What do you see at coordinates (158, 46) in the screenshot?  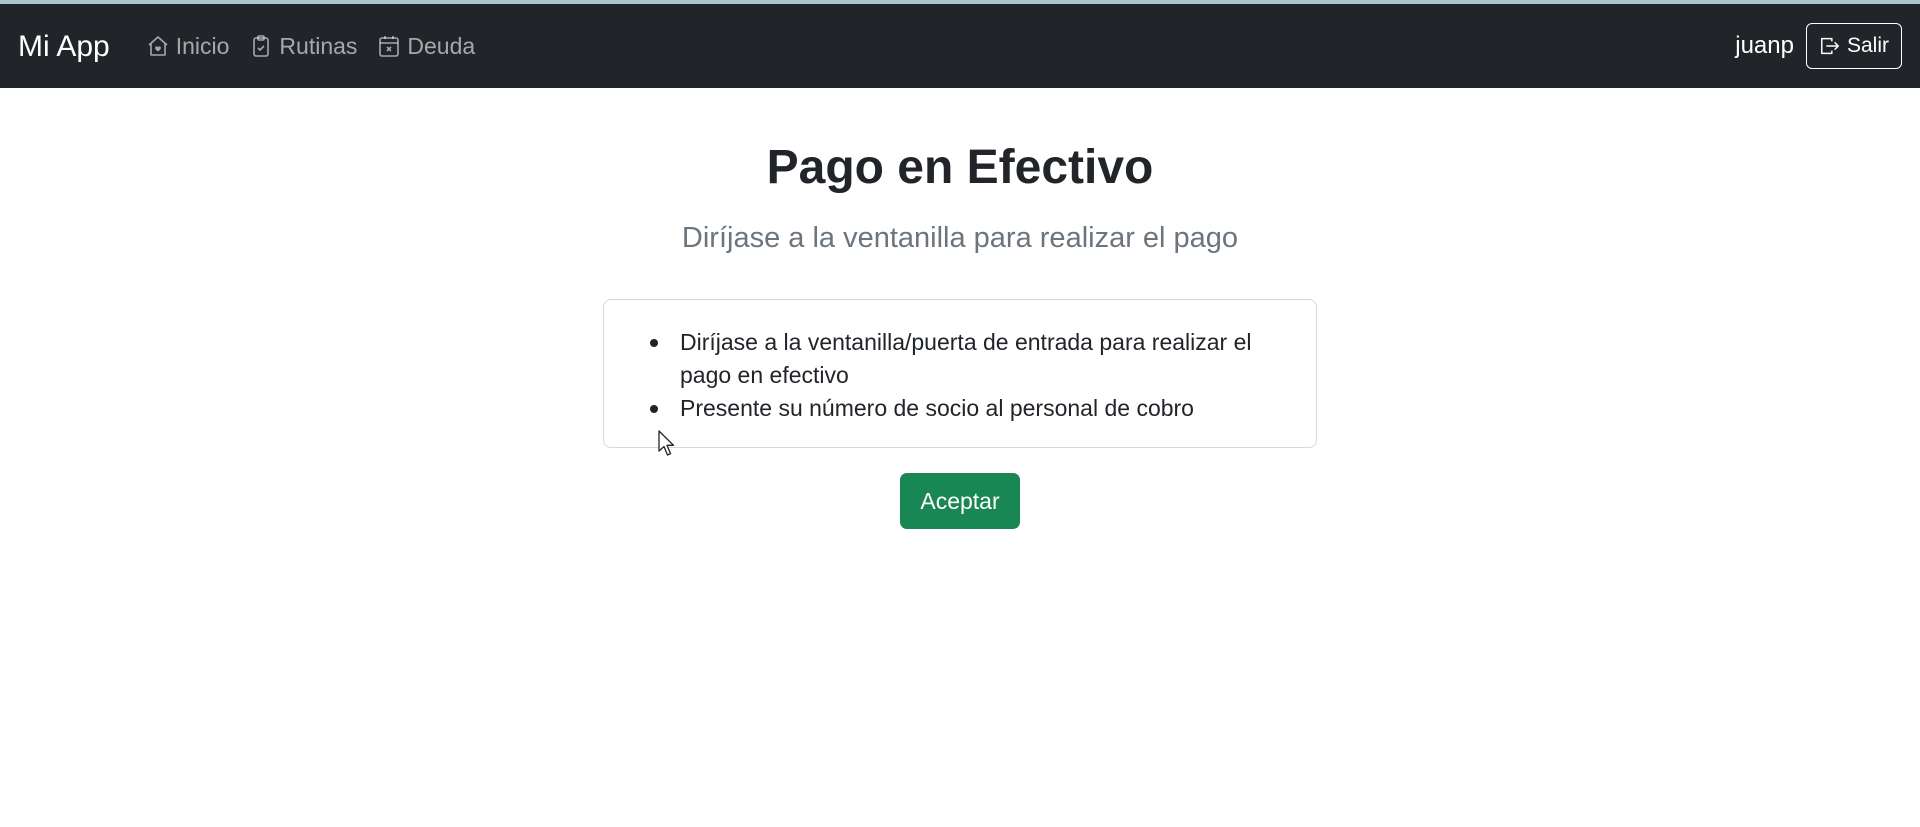 I see `home-heart-icon` at bounding box center [158, 46].